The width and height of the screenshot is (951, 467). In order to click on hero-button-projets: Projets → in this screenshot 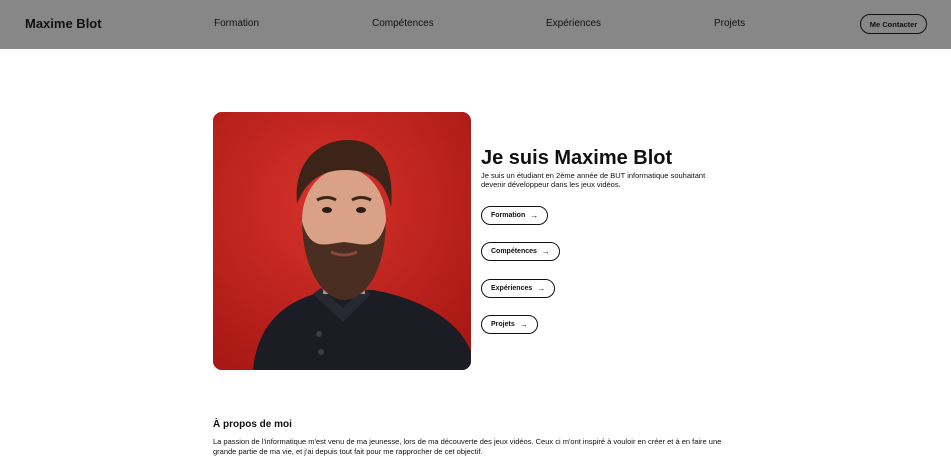, I will do `click(509, 324)`.